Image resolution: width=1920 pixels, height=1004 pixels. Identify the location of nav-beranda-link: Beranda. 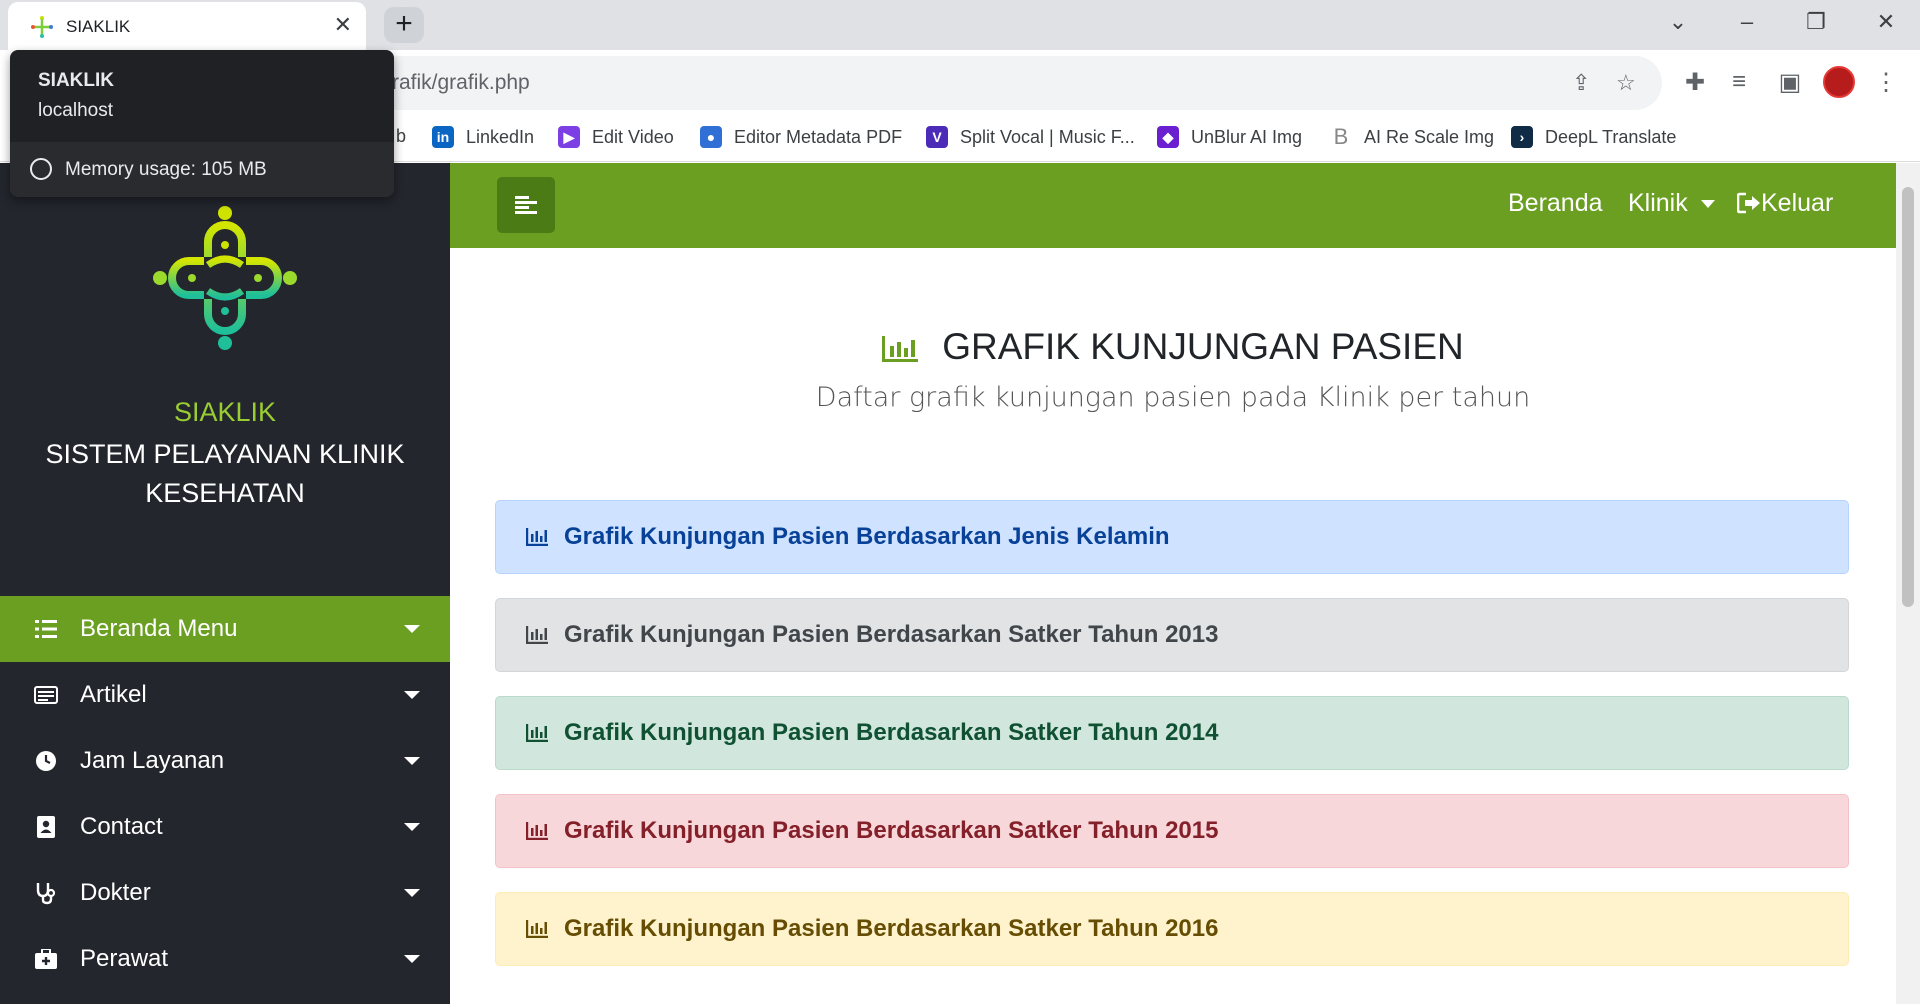
(1555, 203).